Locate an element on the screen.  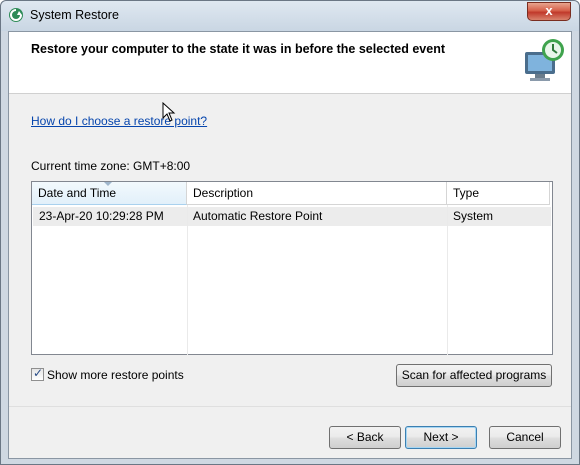
title-bar: System Restore x is located at coordinates (290, 16).